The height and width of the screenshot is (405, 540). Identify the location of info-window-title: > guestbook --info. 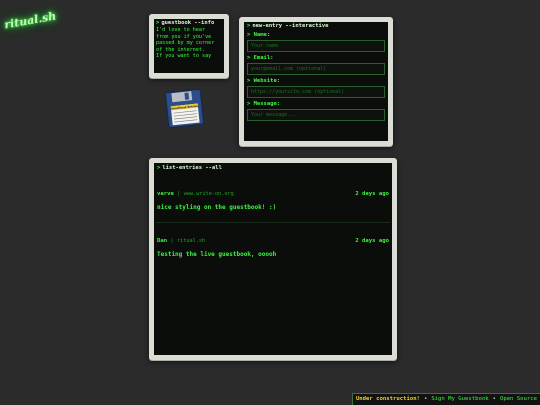
(185, 23).